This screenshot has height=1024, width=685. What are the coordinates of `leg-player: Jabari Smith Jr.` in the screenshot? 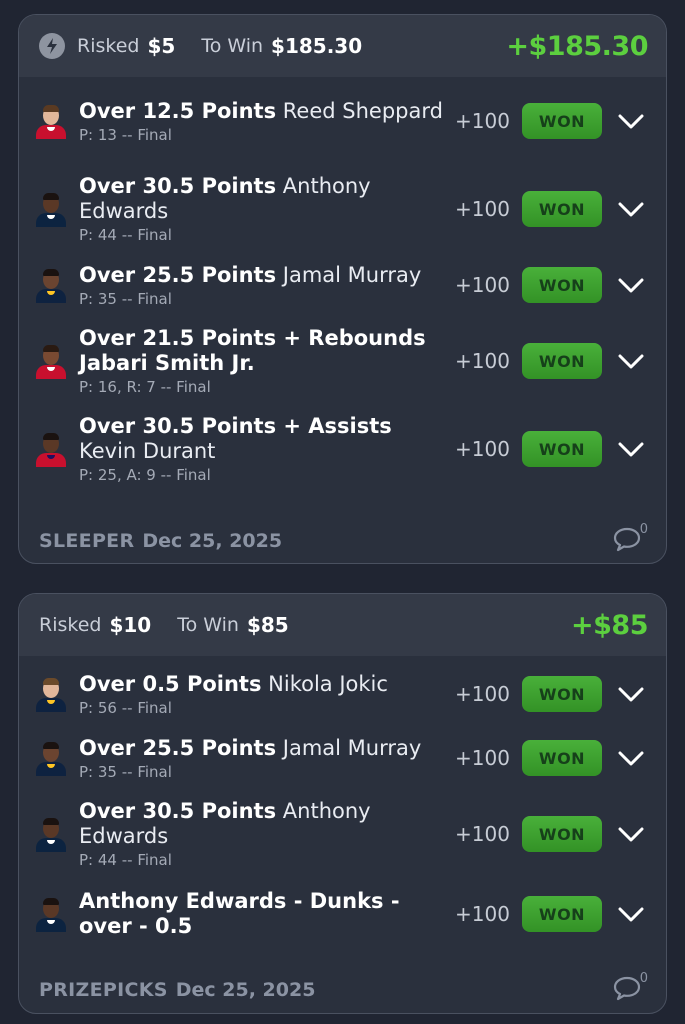 It's located at (167, 363).